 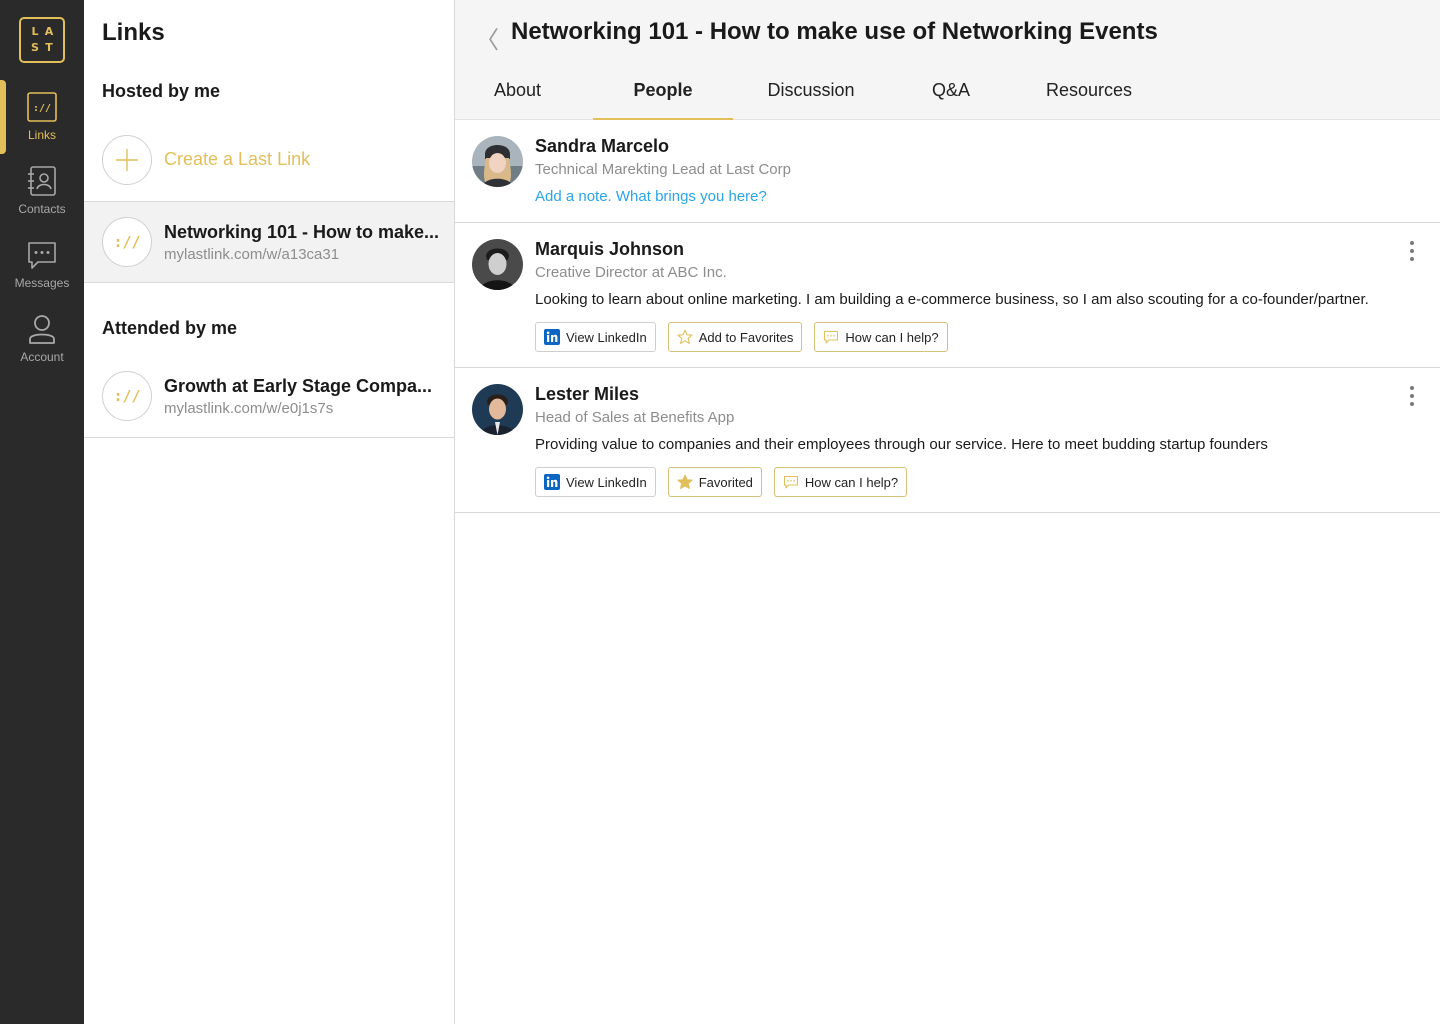 What do you see at coordinates (133, 32) in the screenshot?
I see `panel-title: Links` at bounding box center [133, 32].